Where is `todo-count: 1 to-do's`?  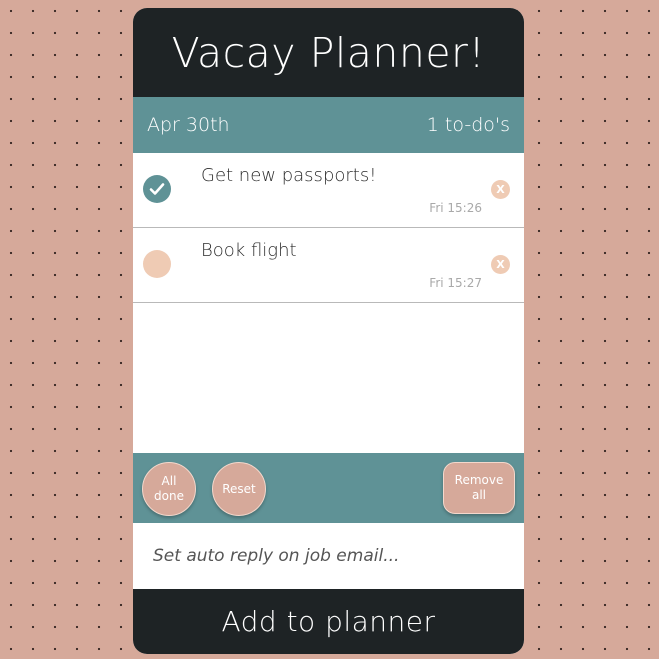
todo-count: 1 to-do's is located at coordinates (468, 125).